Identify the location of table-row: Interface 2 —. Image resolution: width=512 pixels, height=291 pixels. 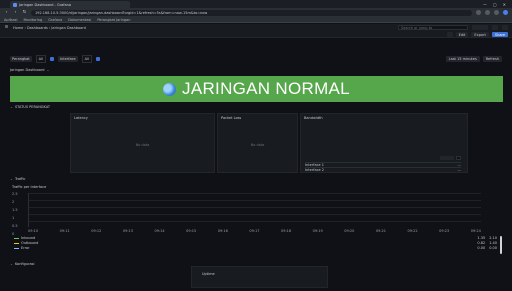
(383, 169).